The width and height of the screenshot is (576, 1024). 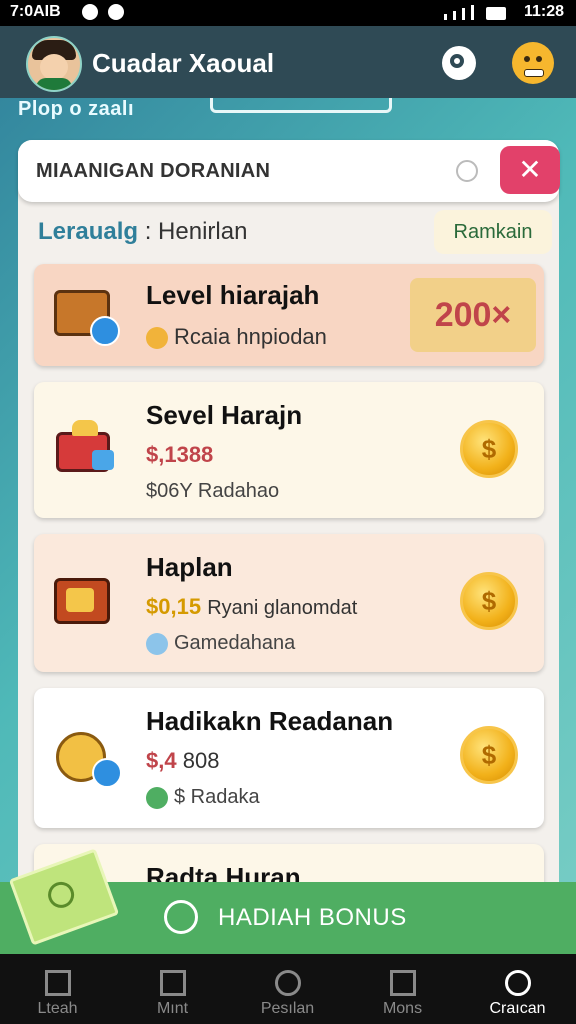 What do you see at coordinates (88, 231) in the screenshot?
I see `section-label-accent: Leraualg` at bounding box center [88, 231].